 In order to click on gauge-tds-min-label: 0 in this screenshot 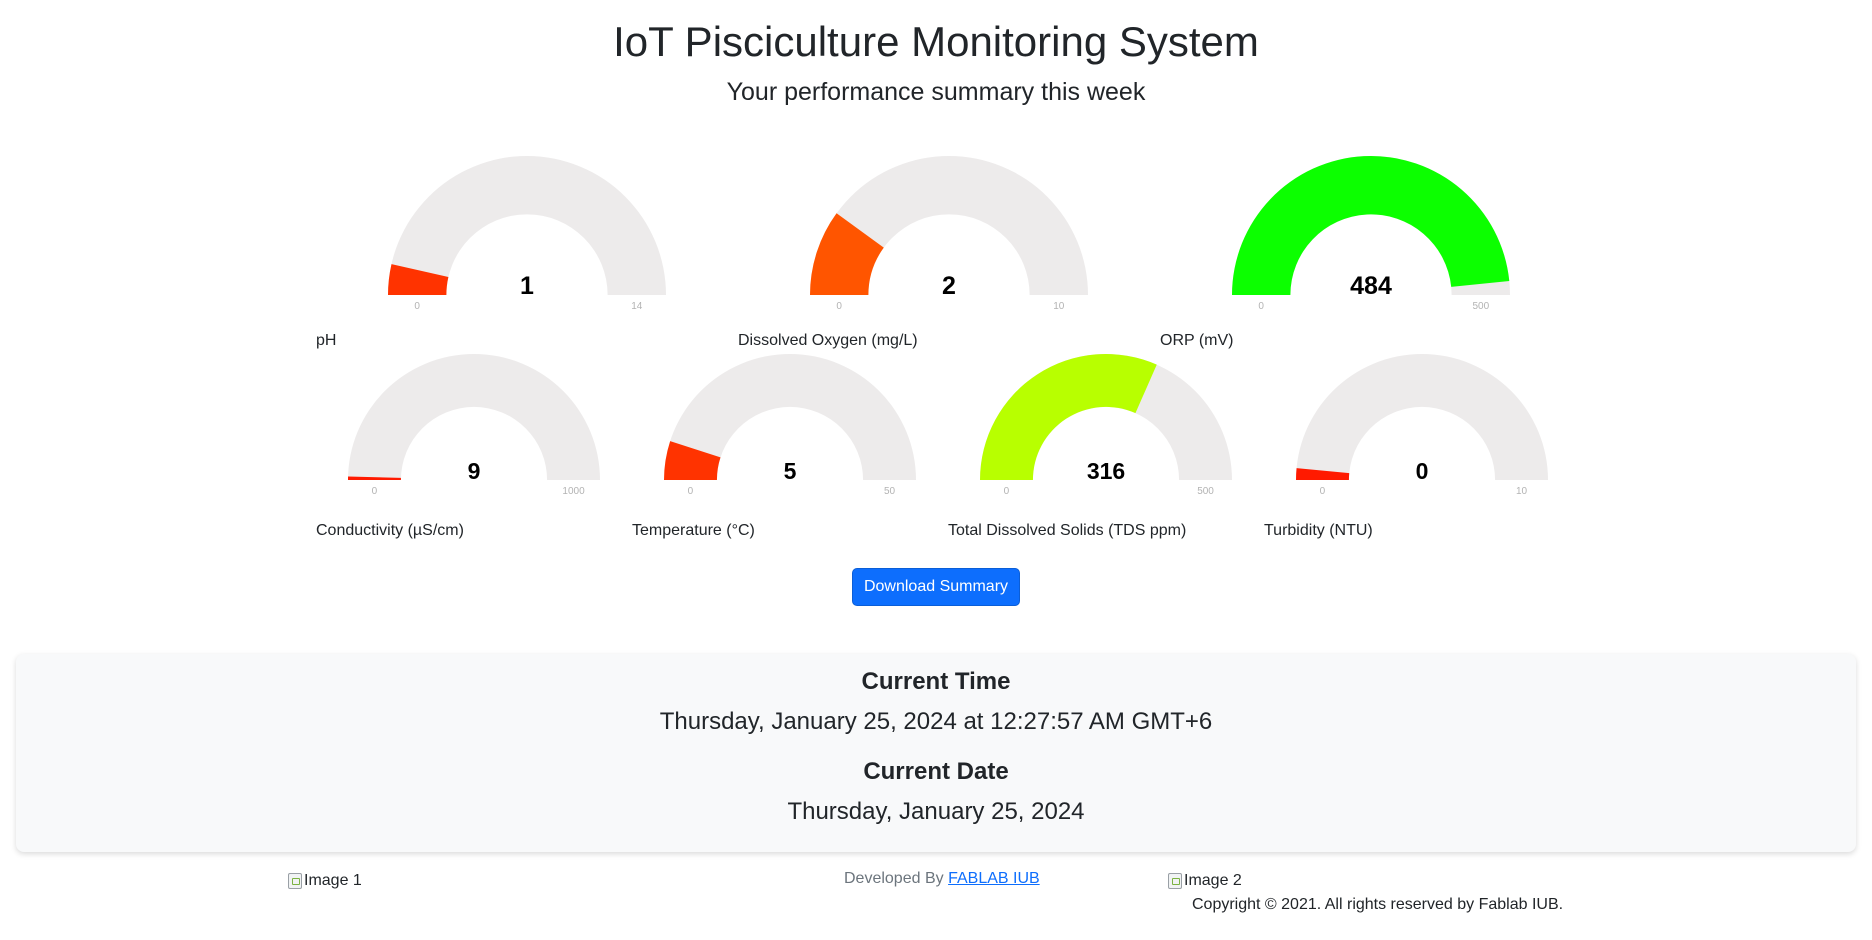, I will do `click(1007, 491)`.